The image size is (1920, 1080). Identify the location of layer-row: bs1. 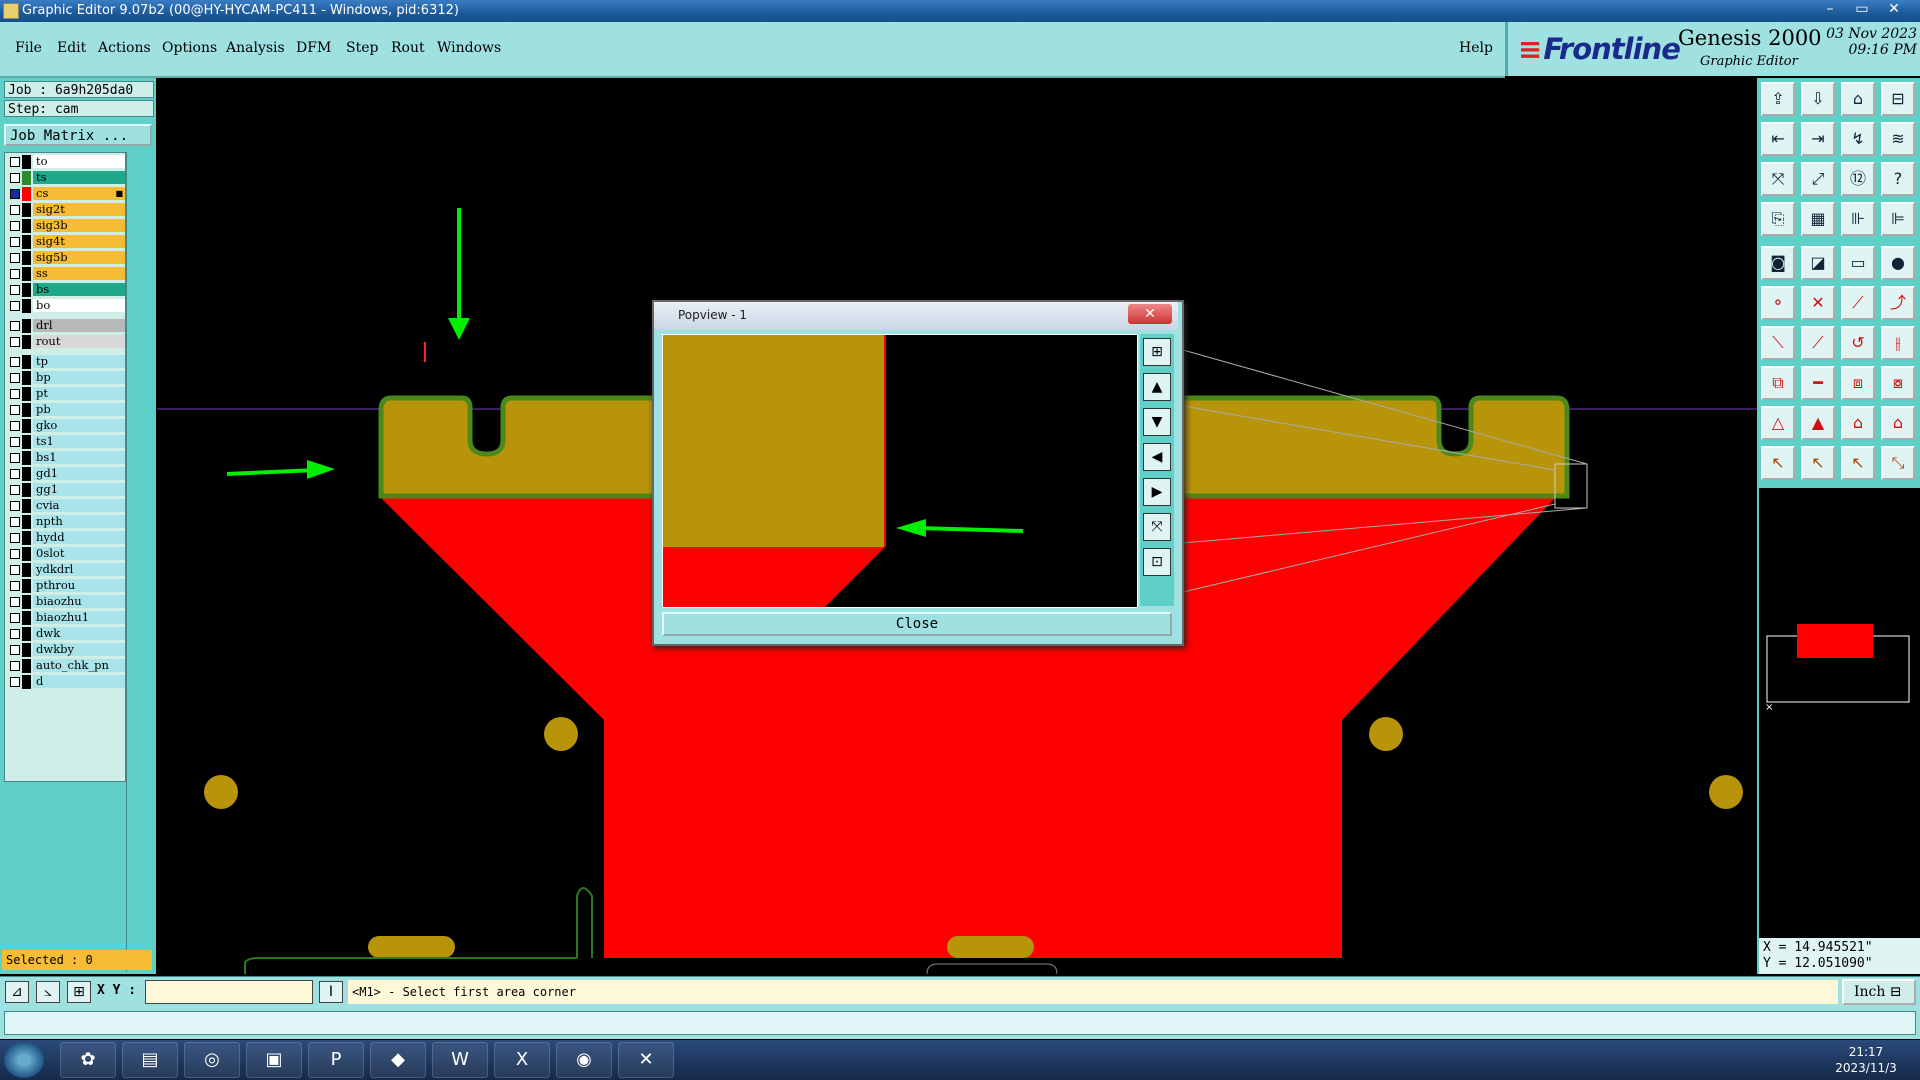
(66, 458).